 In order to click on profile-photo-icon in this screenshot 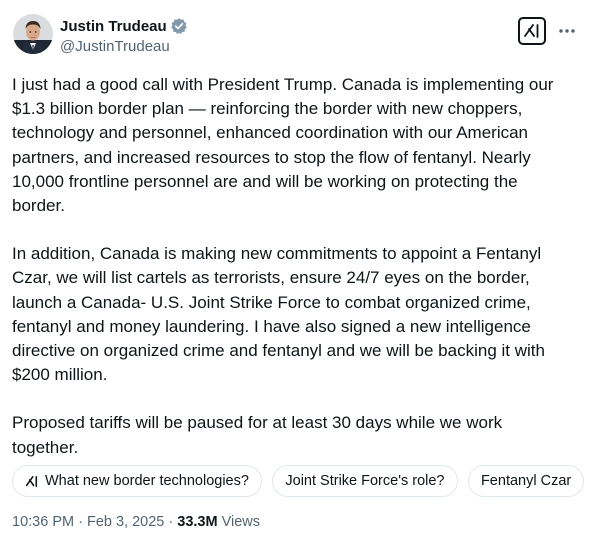, I will do `click(33, 34)`.